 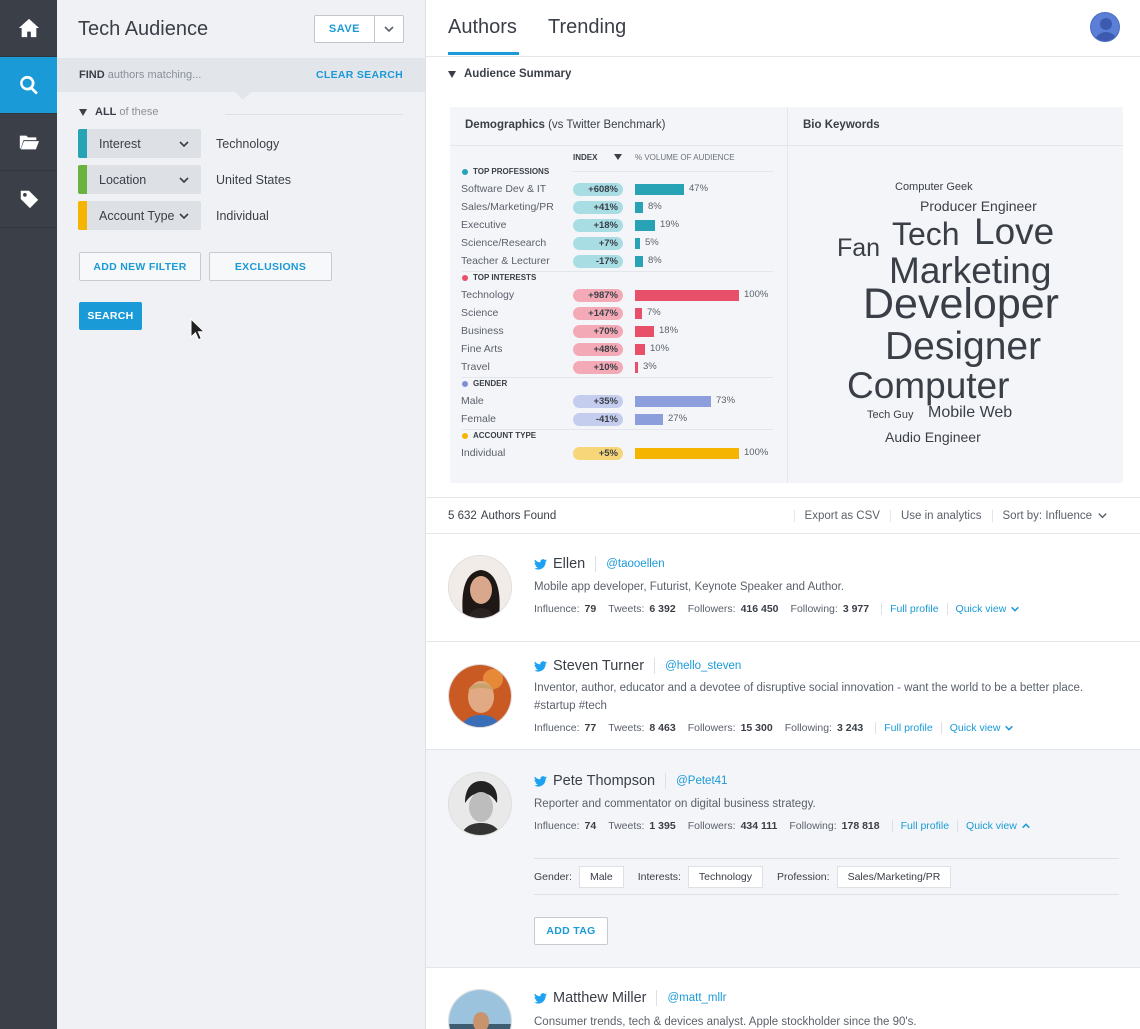 I want to click on bio-keyword: Love, so click(x=1014, y=231).